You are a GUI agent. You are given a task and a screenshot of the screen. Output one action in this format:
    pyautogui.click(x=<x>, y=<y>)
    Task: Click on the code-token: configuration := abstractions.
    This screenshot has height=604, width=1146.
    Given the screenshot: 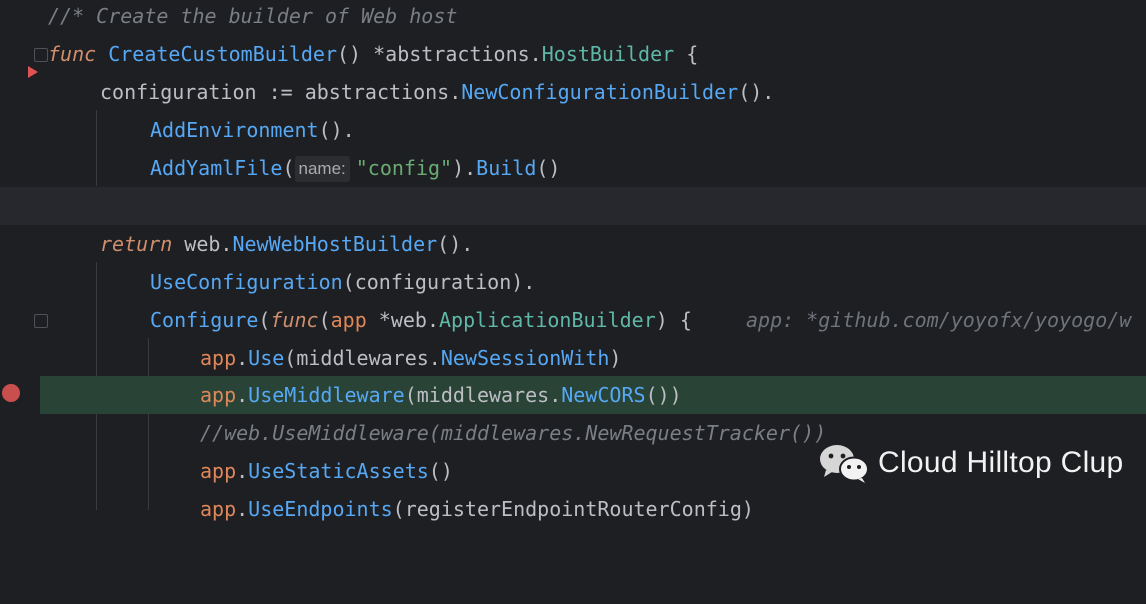 What is the action you would take?
    pyautogui.click(x=281, y=92)
    